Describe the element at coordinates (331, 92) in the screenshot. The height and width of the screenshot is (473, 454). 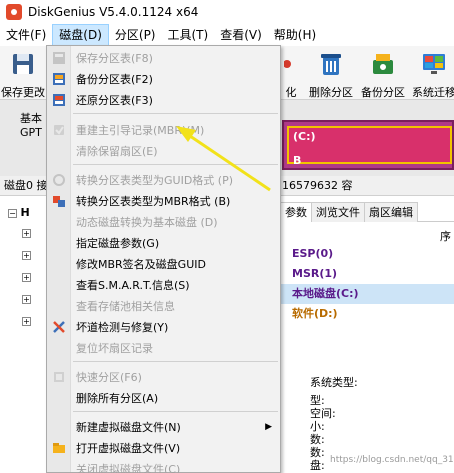
I see `delete-partition-label: 删除分区` at that location.